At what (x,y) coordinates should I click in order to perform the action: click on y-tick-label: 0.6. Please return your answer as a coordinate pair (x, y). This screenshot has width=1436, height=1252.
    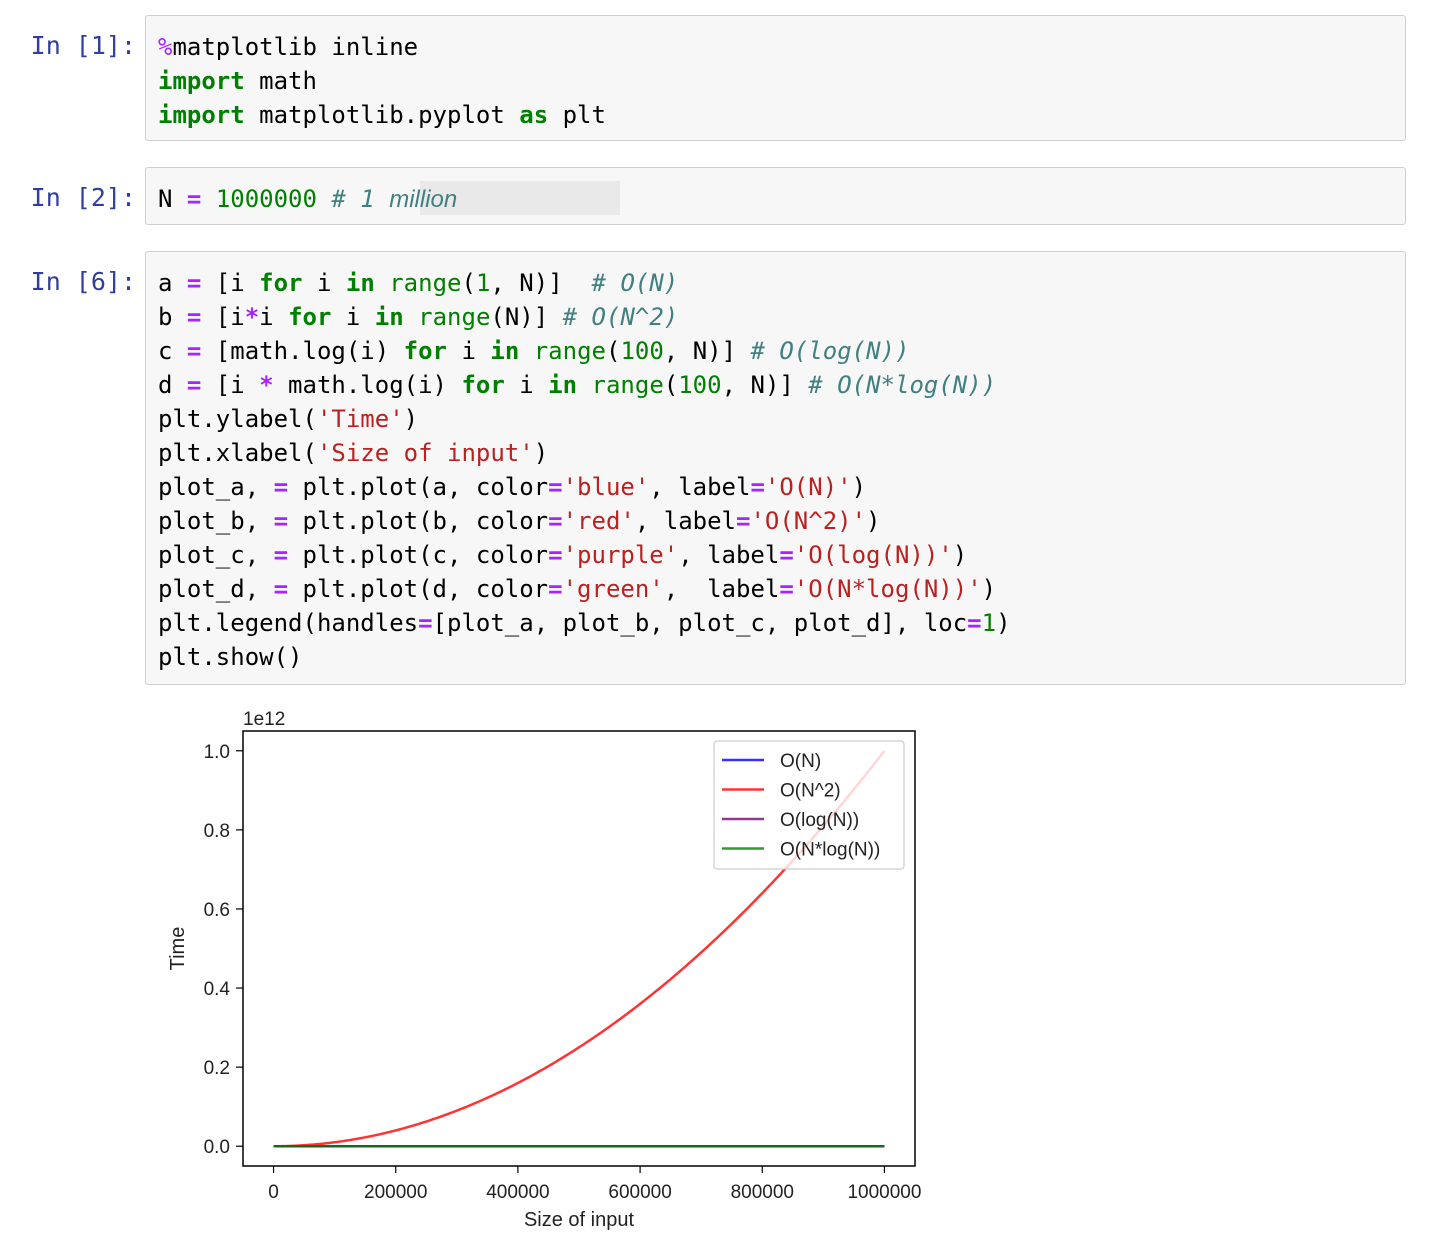
    Looking at the image, I should click on (217, 910).